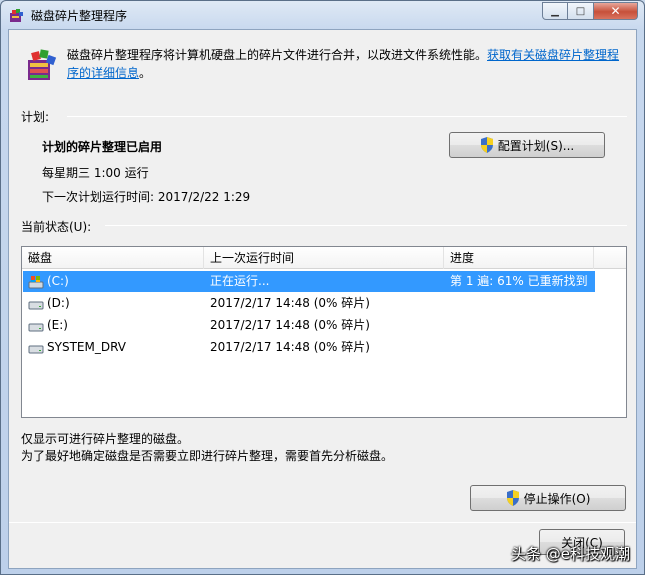 Image resolution: width=645 pixels, height=575 pixels. I want to click on schedule-separator, so click(347, 116).